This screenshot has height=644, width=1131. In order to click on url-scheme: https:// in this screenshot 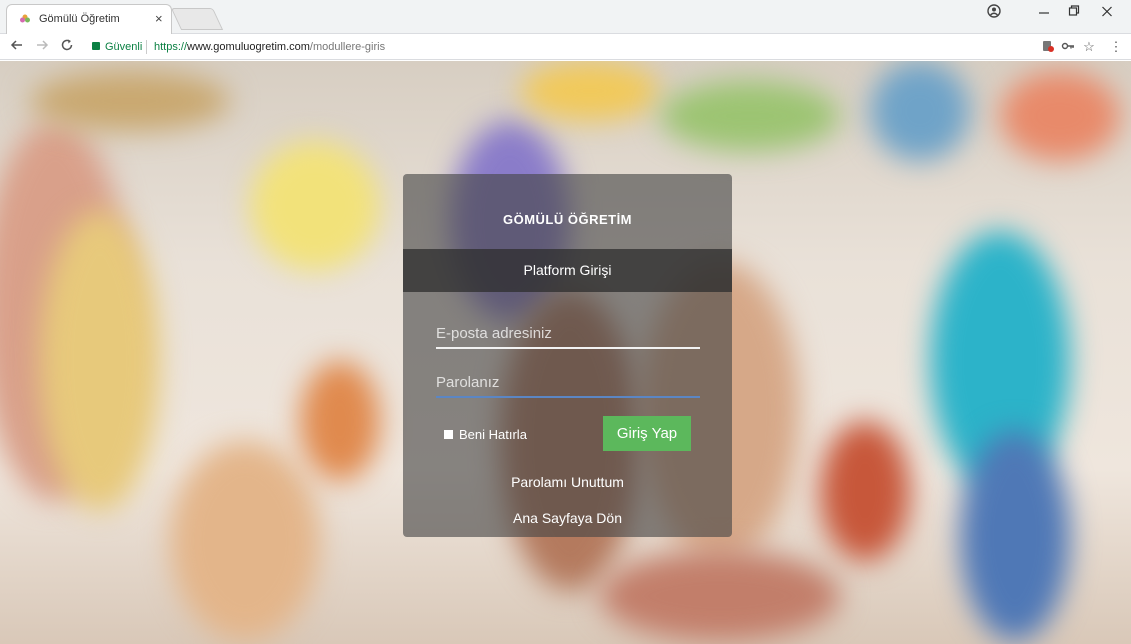, I will do `click(171, 47)`.